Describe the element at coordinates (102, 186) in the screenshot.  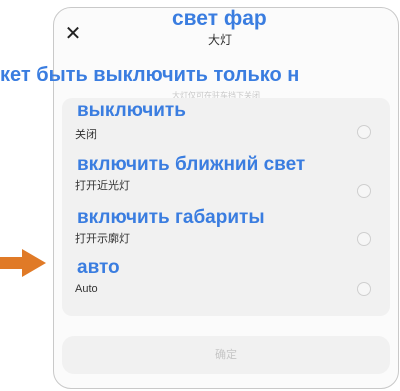
I see `option-label: 打开近光灯` at that location.